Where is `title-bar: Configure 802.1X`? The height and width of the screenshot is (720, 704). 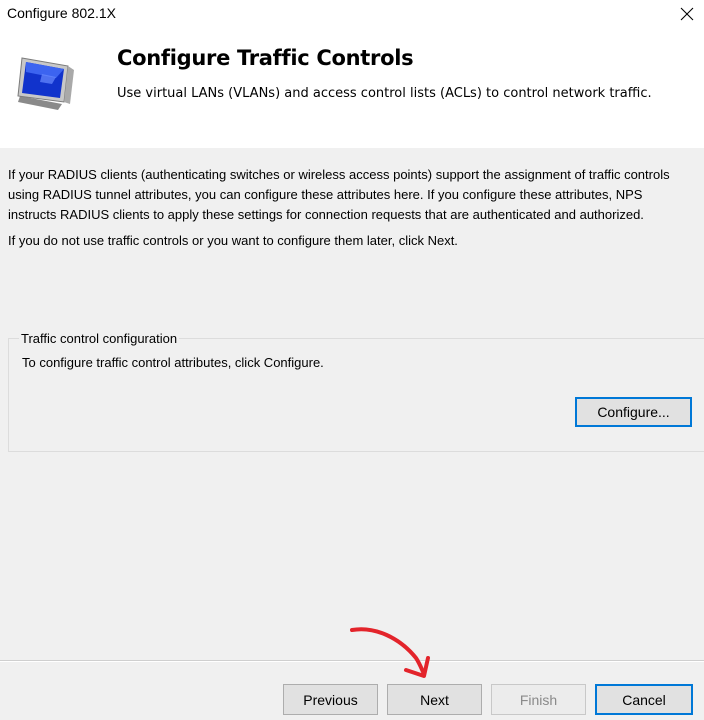 title-bar: Configure 802.1X is located at coordinates (352, 15).